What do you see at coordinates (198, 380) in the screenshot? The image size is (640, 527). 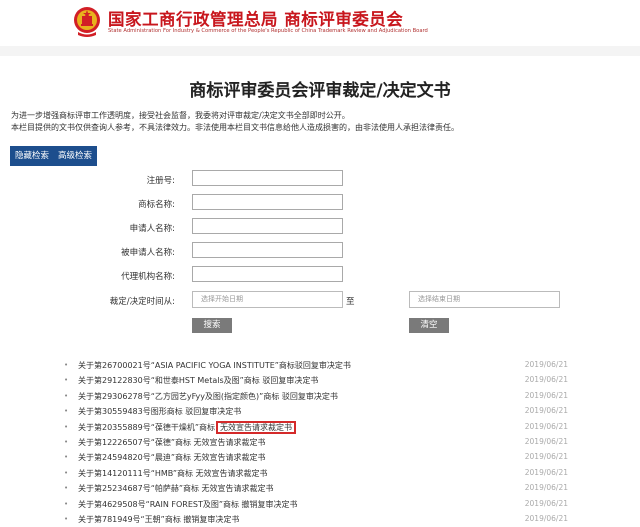 I see `list-item-title: 关于第29122830号“和世泰HST Metals及图”商标 驳回复审决定书` at bounding box center [198, 380].